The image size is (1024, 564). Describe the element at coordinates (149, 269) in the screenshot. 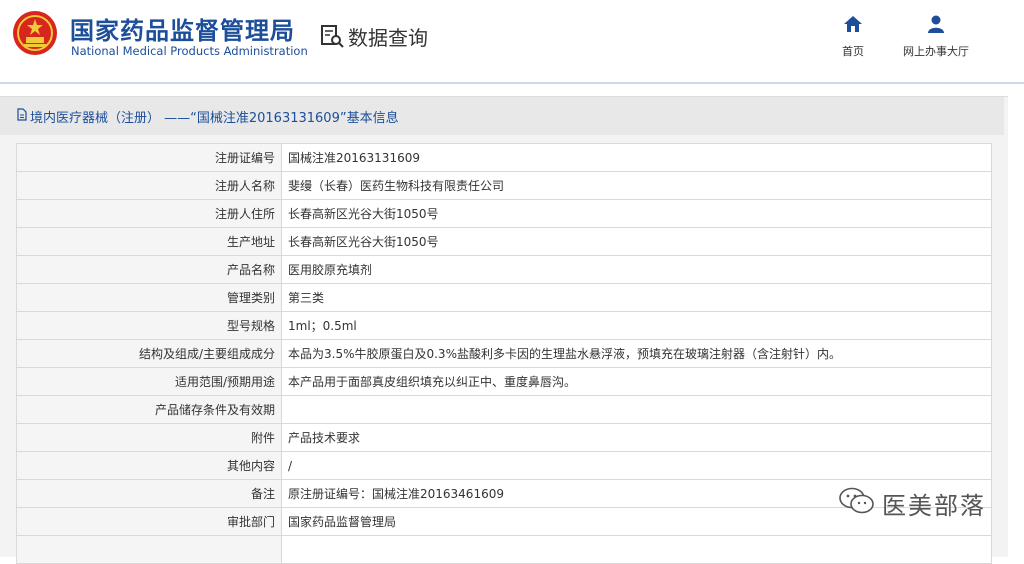

I see `row-label: 产品名称` at that location.